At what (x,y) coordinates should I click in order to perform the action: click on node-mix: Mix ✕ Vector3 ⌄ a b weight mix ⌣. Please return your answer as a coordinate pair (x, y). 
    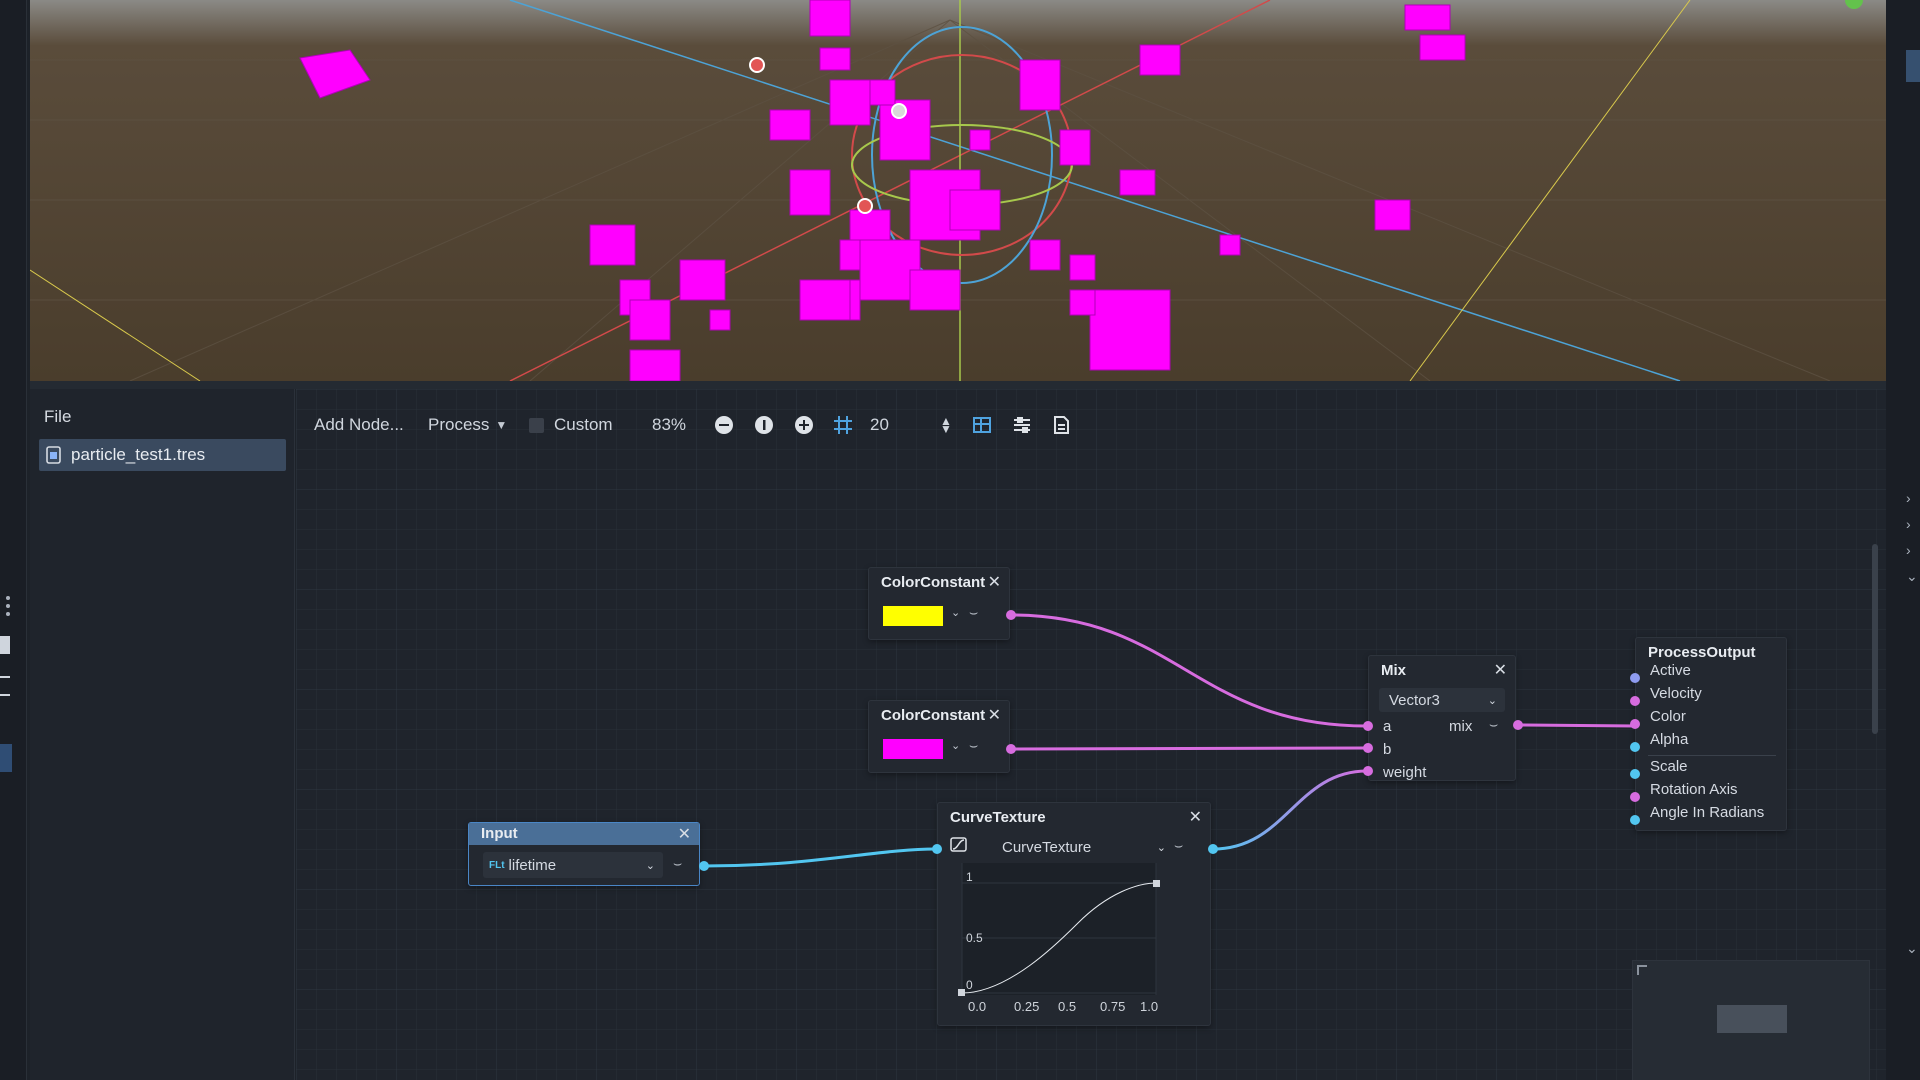
    Looking at the image, I should click on (1442, 718).